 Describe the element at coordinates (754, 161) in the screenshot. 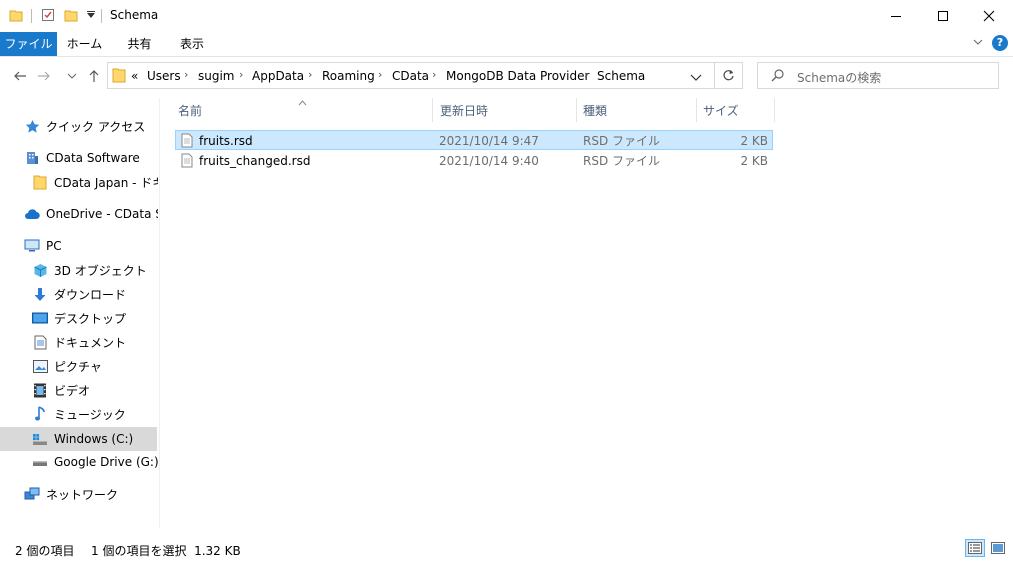

I see `file-size: 2 KB` at that location.